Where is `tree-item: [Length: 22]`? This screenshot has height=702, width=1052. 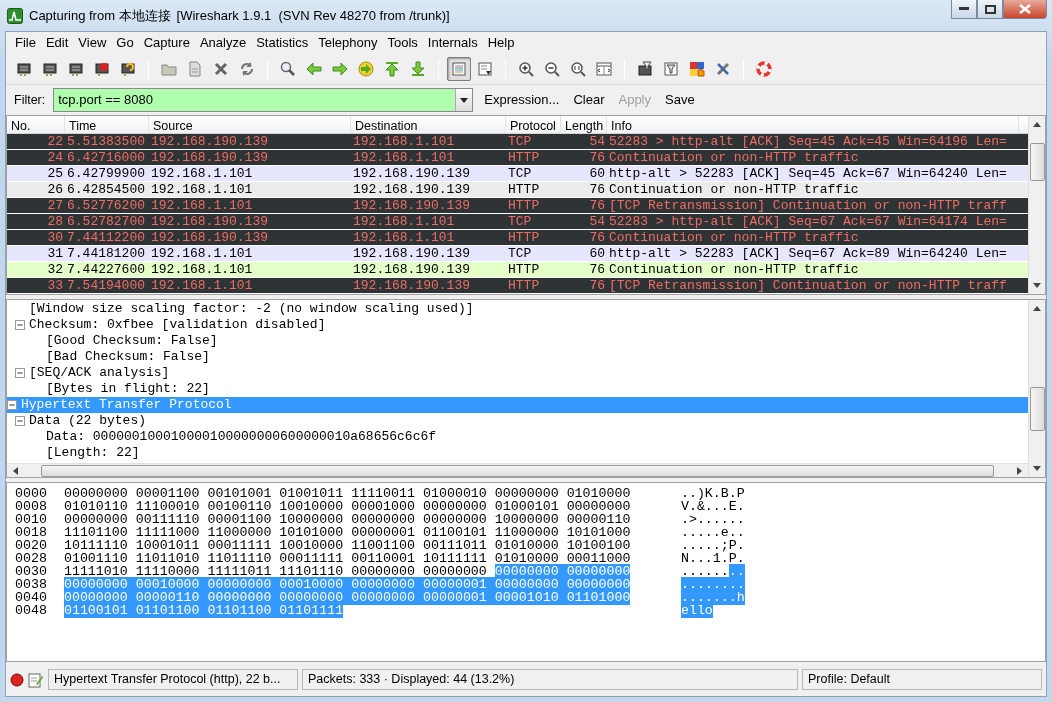
tree-item: [Length: 22] is located at coordinates (93, 453).